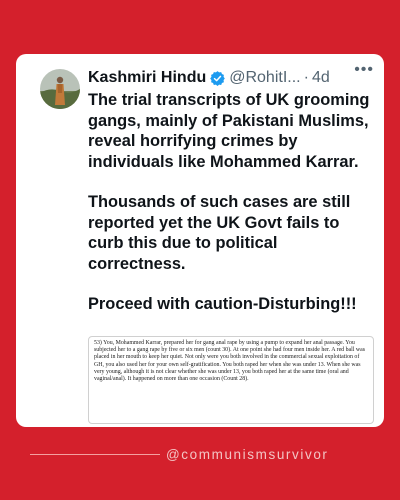 The width and height of the screenshot is (400, 500). Describe the element at coordinates (209, 78) in the screenshot. I see `post-header: Kashmiri Hindu @RohitI... · 4d` at that location.